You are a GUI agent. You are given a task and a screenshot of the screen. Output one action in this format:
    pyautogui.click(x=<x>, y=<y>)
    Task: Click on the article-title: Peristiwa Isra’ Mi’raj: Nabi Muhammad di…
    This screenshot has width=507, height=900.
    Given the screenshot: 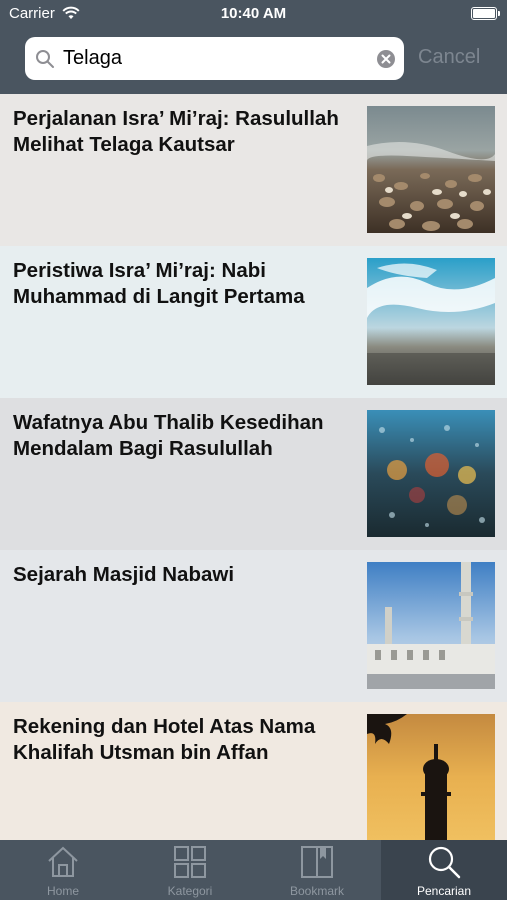 What is the action you would take?
    pyautogui.click(x=159, y=283)
    